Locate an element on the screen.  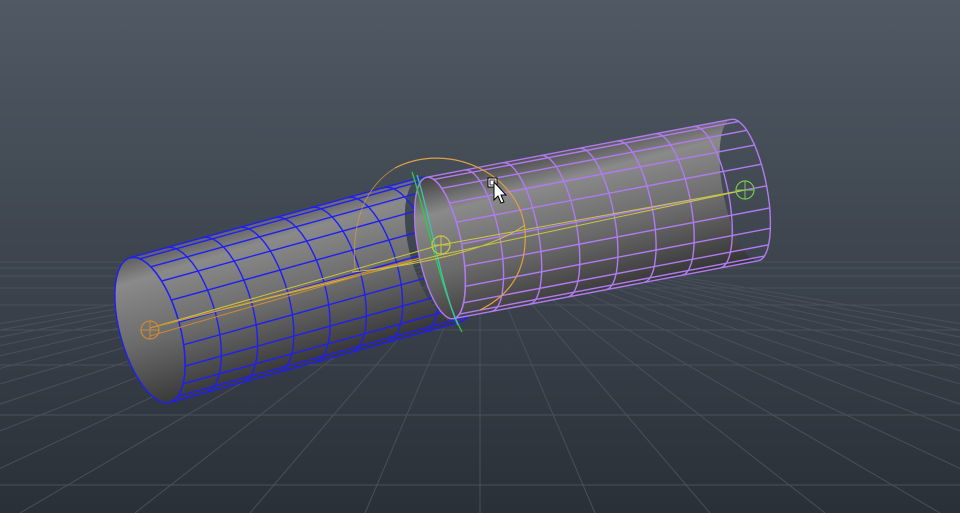
joint-mid-icon is located at coordinates (441, 245).